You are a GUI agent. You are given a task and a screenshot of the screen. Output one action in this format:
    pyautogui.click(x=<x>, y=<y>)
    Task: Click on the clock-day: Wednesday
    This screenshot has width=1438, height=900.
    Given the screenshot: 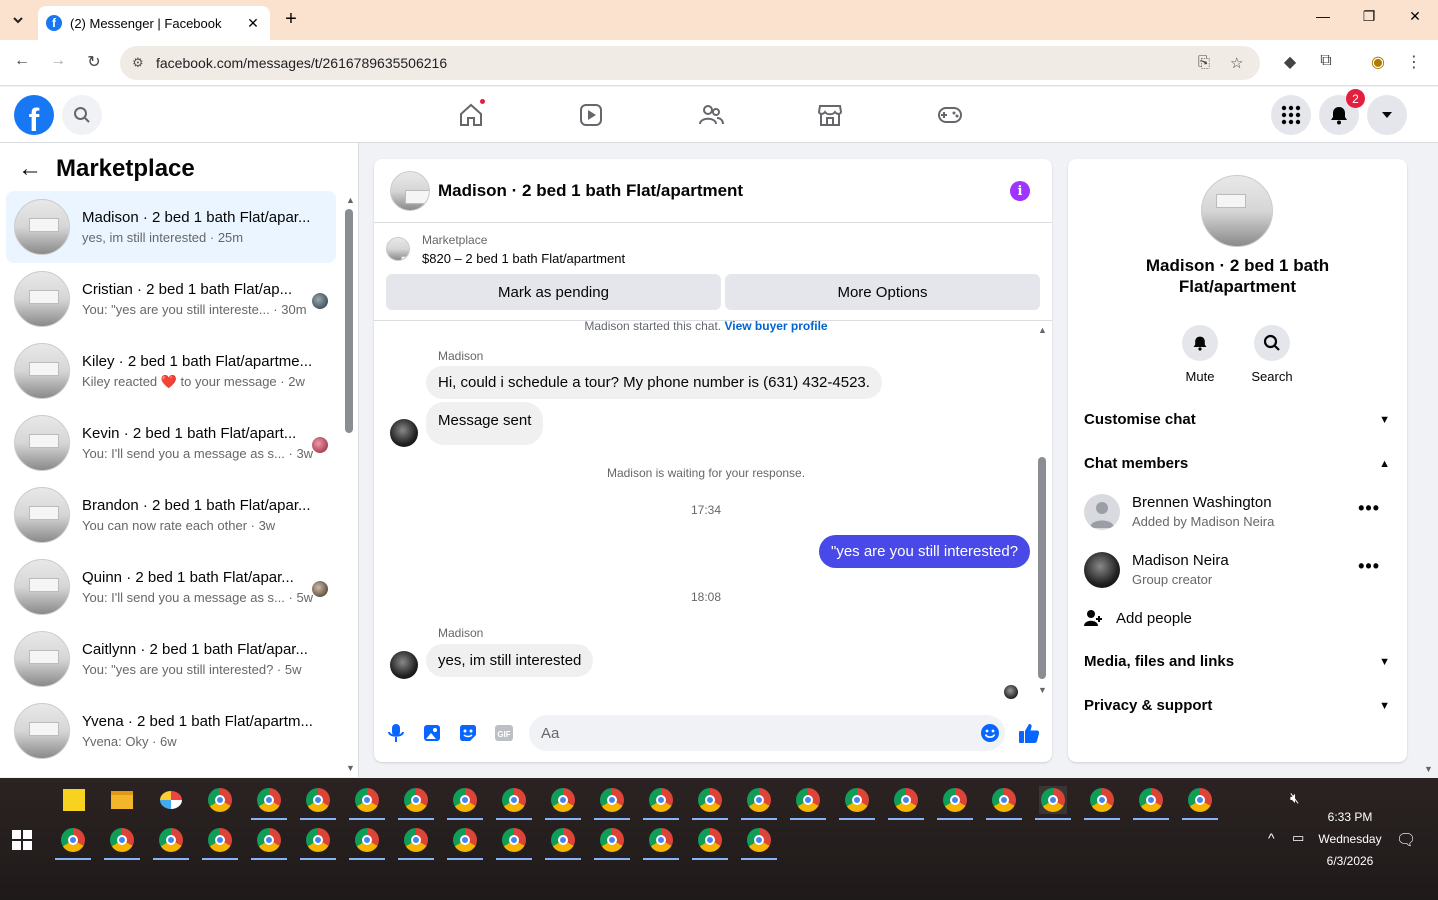 What is the action you would take?
    pyautogui.click(x=1350, y=839)
    